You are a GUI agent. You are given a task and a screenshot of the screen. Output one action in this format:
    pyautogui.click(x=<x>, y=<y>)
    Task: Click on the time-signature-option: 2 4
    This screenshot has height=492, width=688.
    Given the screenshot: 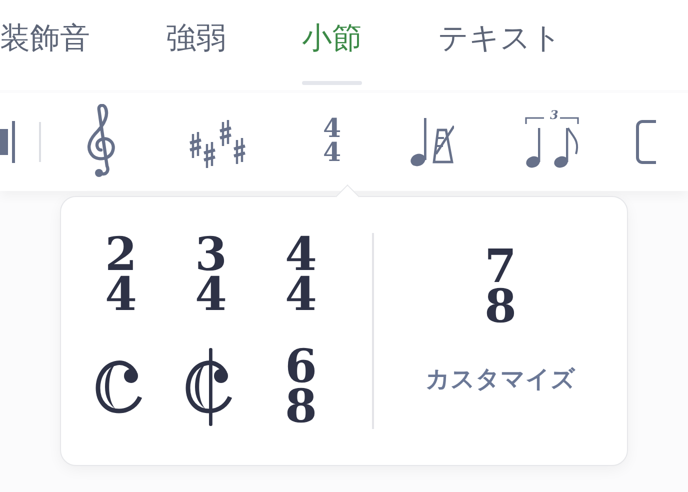 What is the action you would take?
    pyautogui.click(x=120, y=275)
    